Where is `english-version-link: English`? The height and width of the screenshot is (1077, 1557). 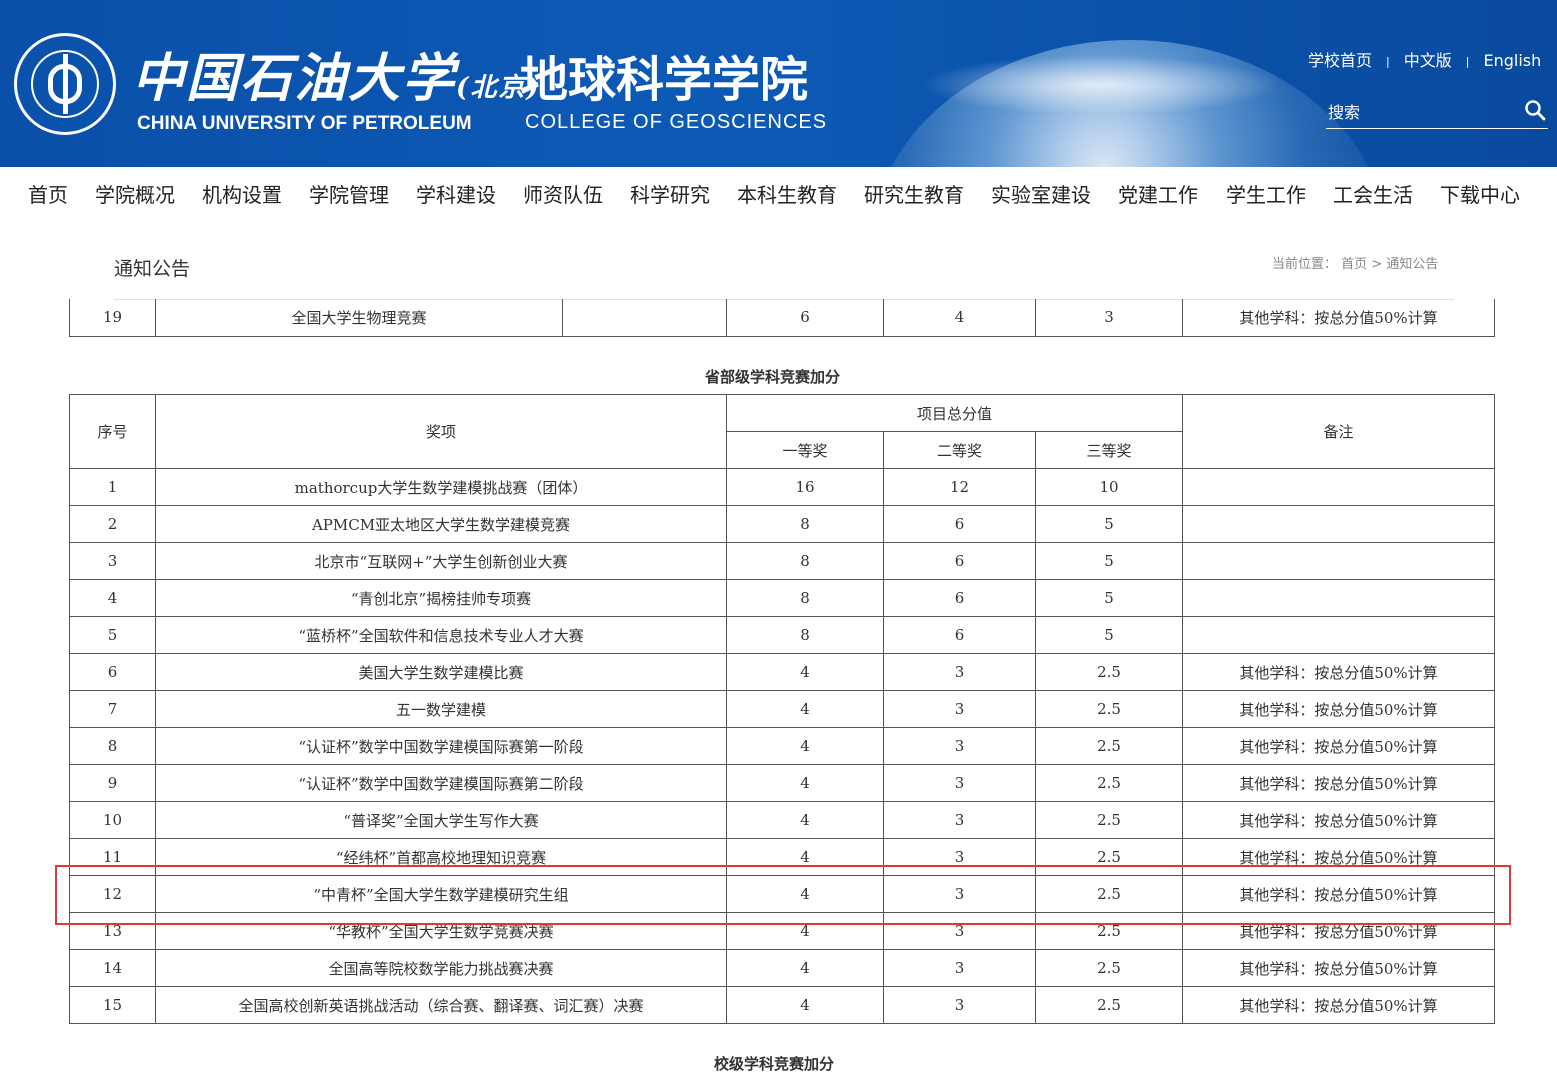
english-version-link: English is located at coordinates (1512, 60).